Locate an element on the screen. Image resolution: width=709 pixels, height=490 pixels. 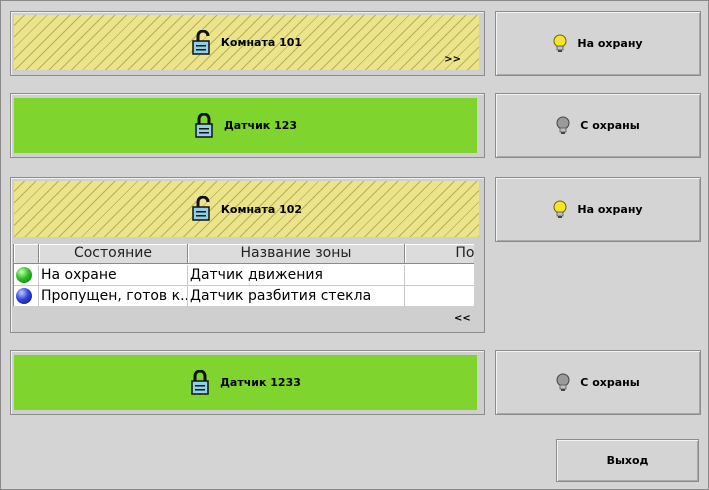
disarm-button-sensor-123: С охраны is located at coordinates (598, 125).